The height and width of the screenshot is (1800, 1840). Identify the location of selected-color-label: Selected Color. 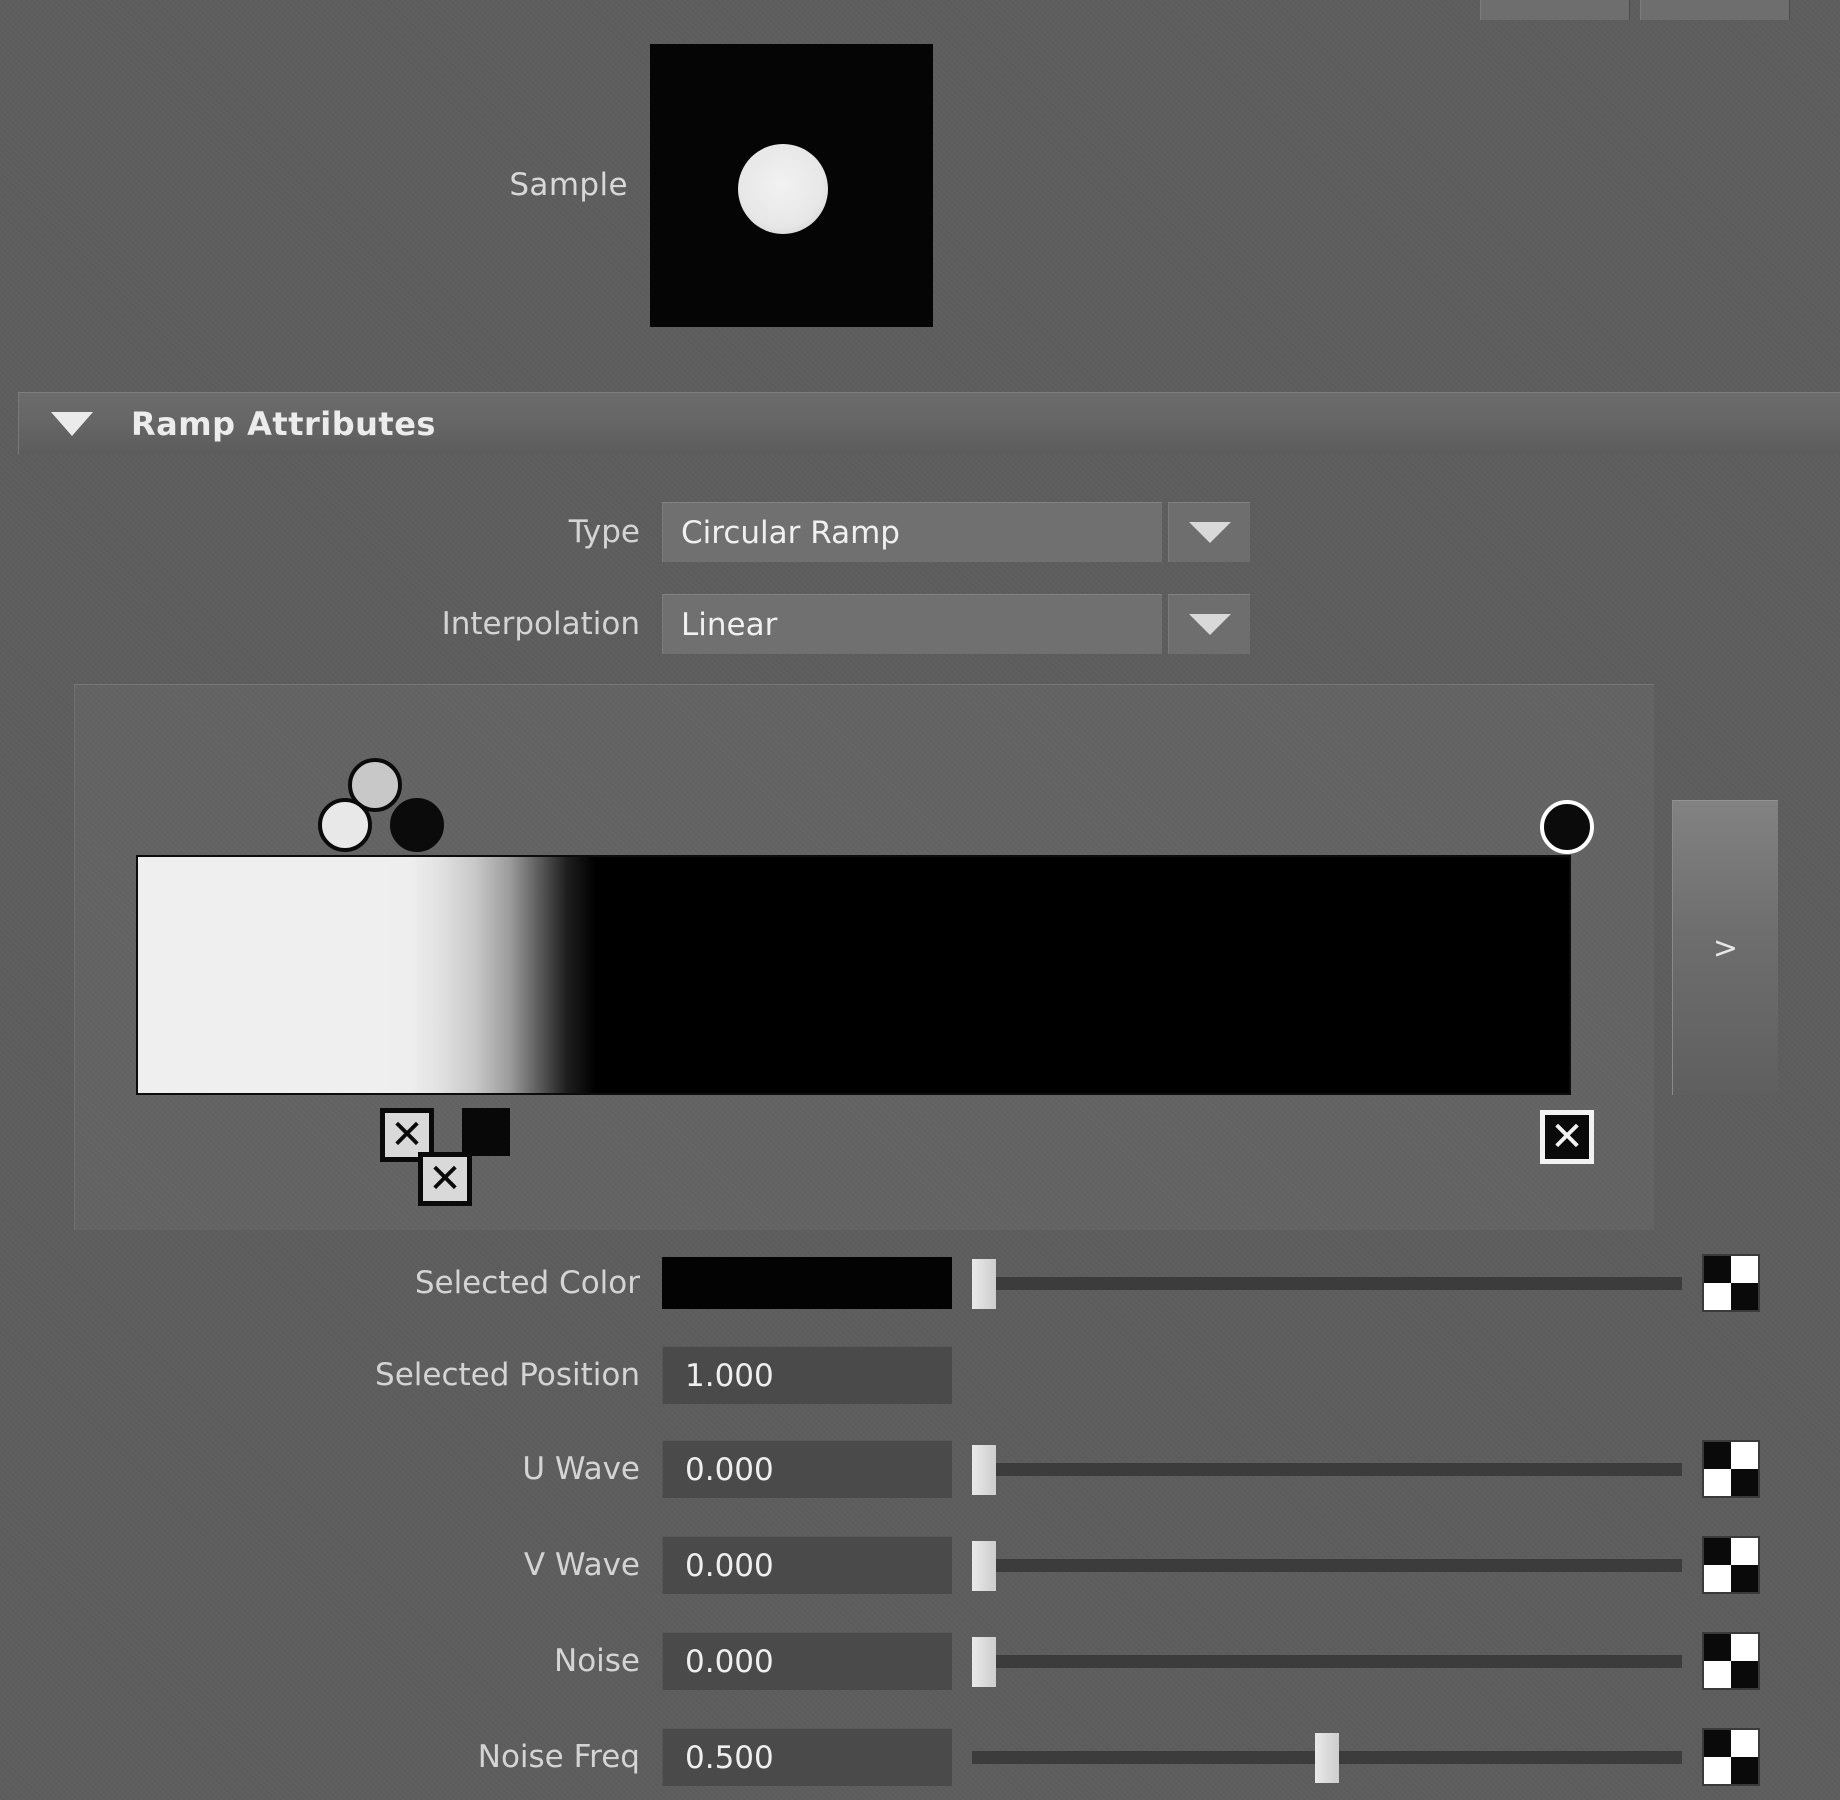
(527, 1283).